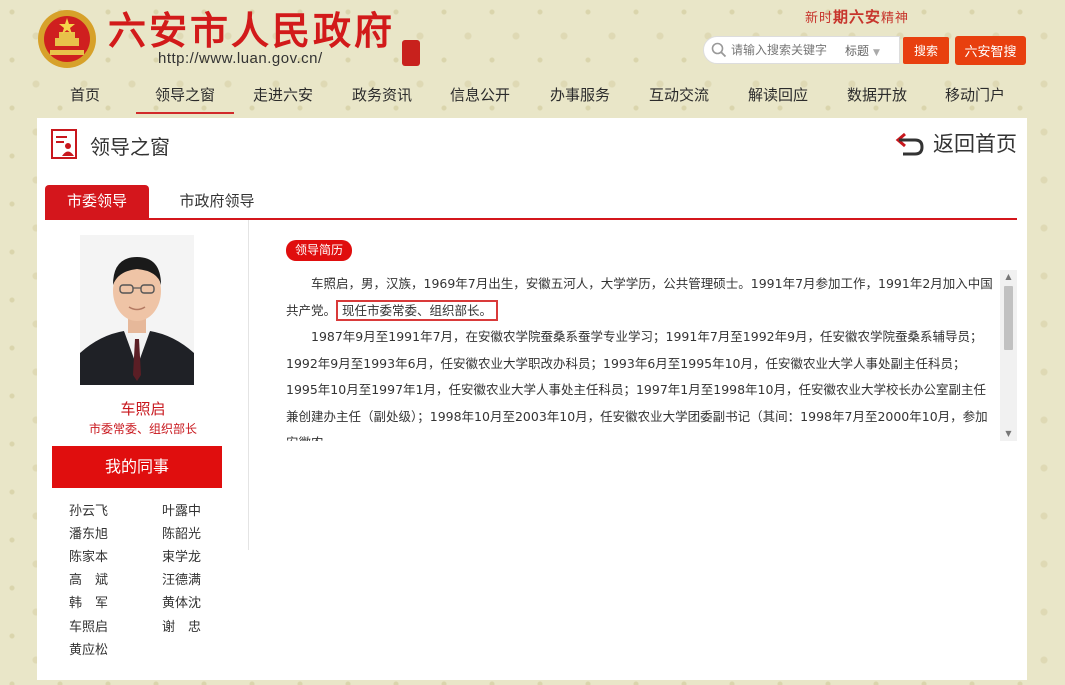 The image size is (1065, 685). I want to click on nav-item-mobile: 移动门户, so click(975, 97).